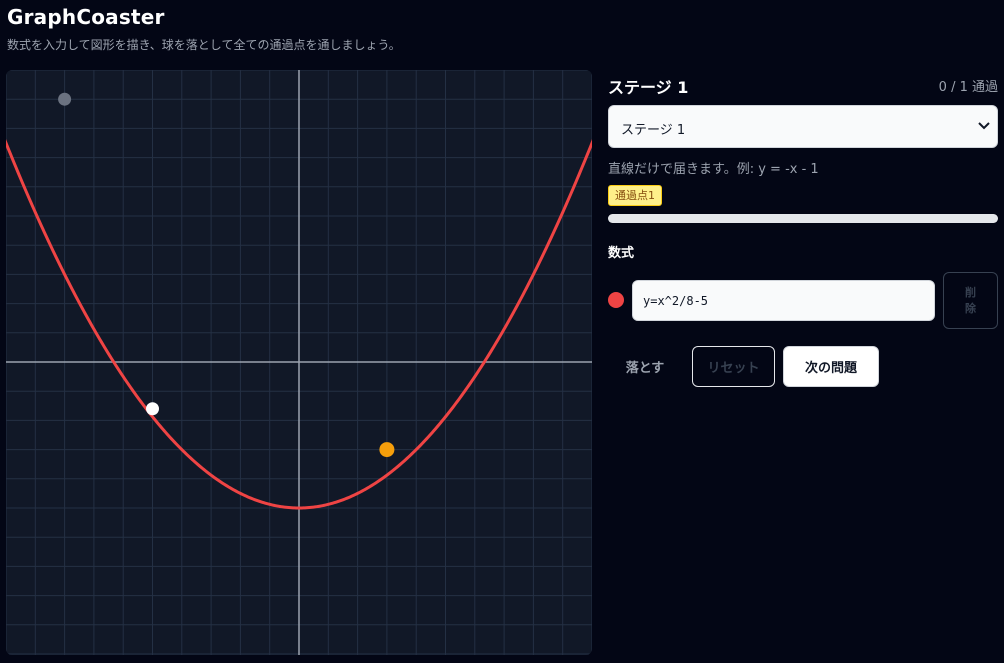  I want to click on app-title: GraphCoaster, so click(86, 17).